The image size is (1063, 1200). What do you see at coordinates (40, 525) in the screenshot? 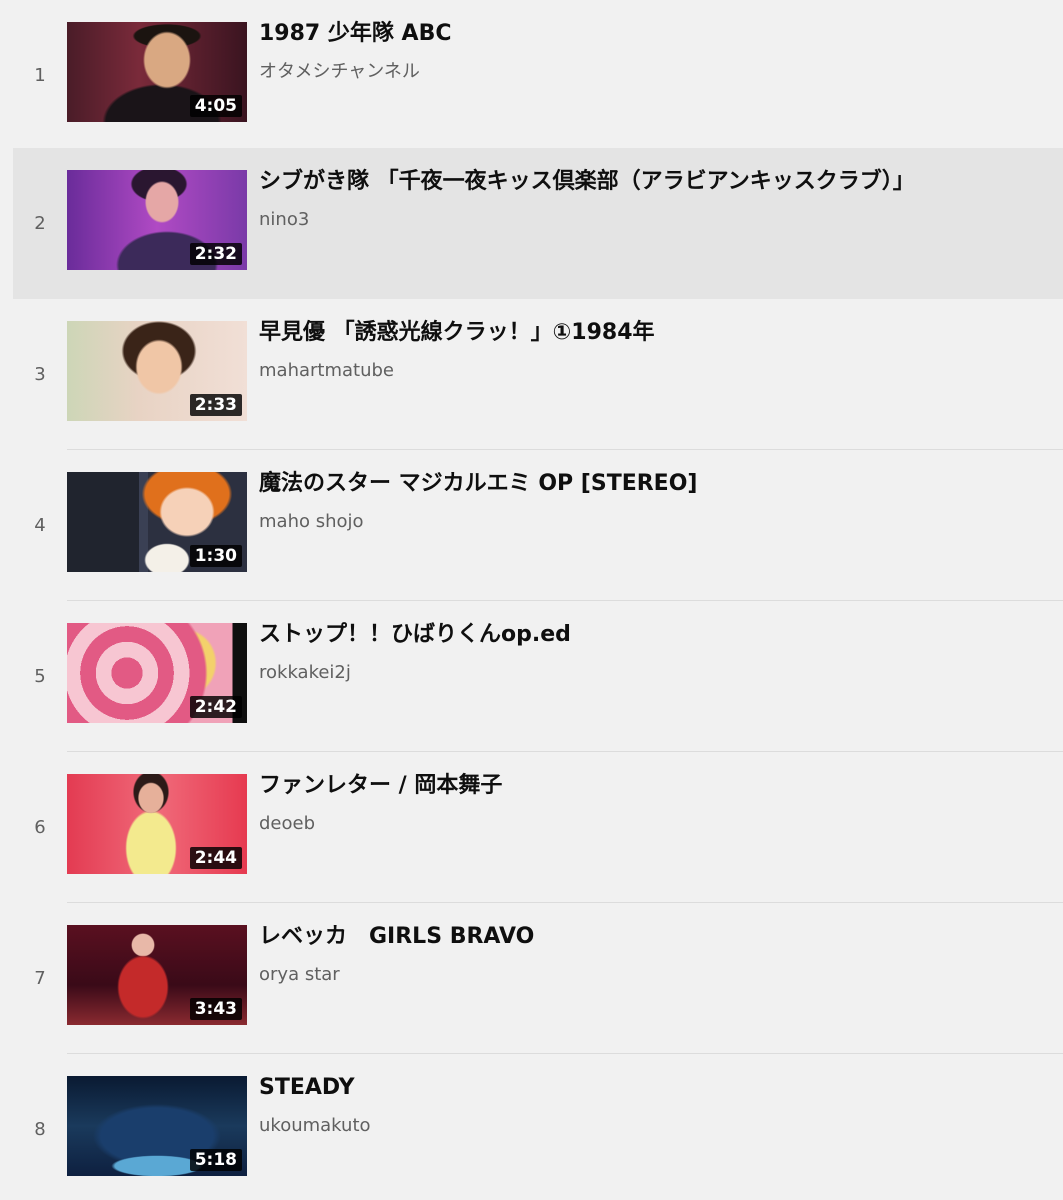
I see `playlist-item-index: 4` at bounding box center [40, 525].